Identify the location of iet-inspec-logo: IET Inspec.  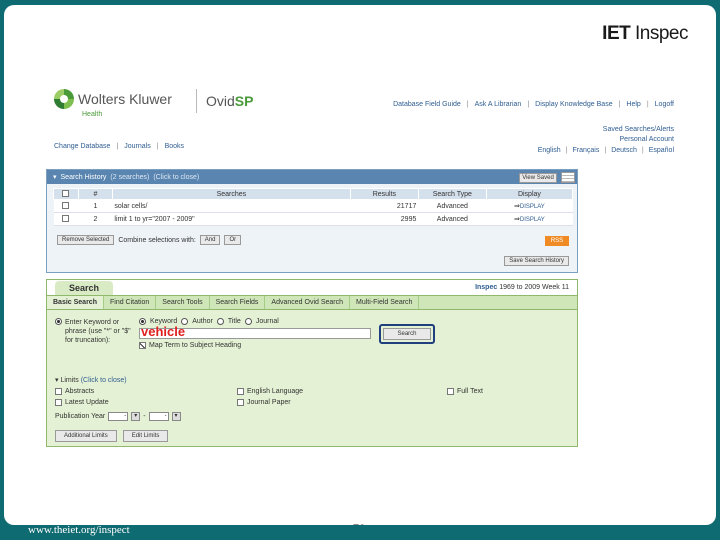
(645, 34).